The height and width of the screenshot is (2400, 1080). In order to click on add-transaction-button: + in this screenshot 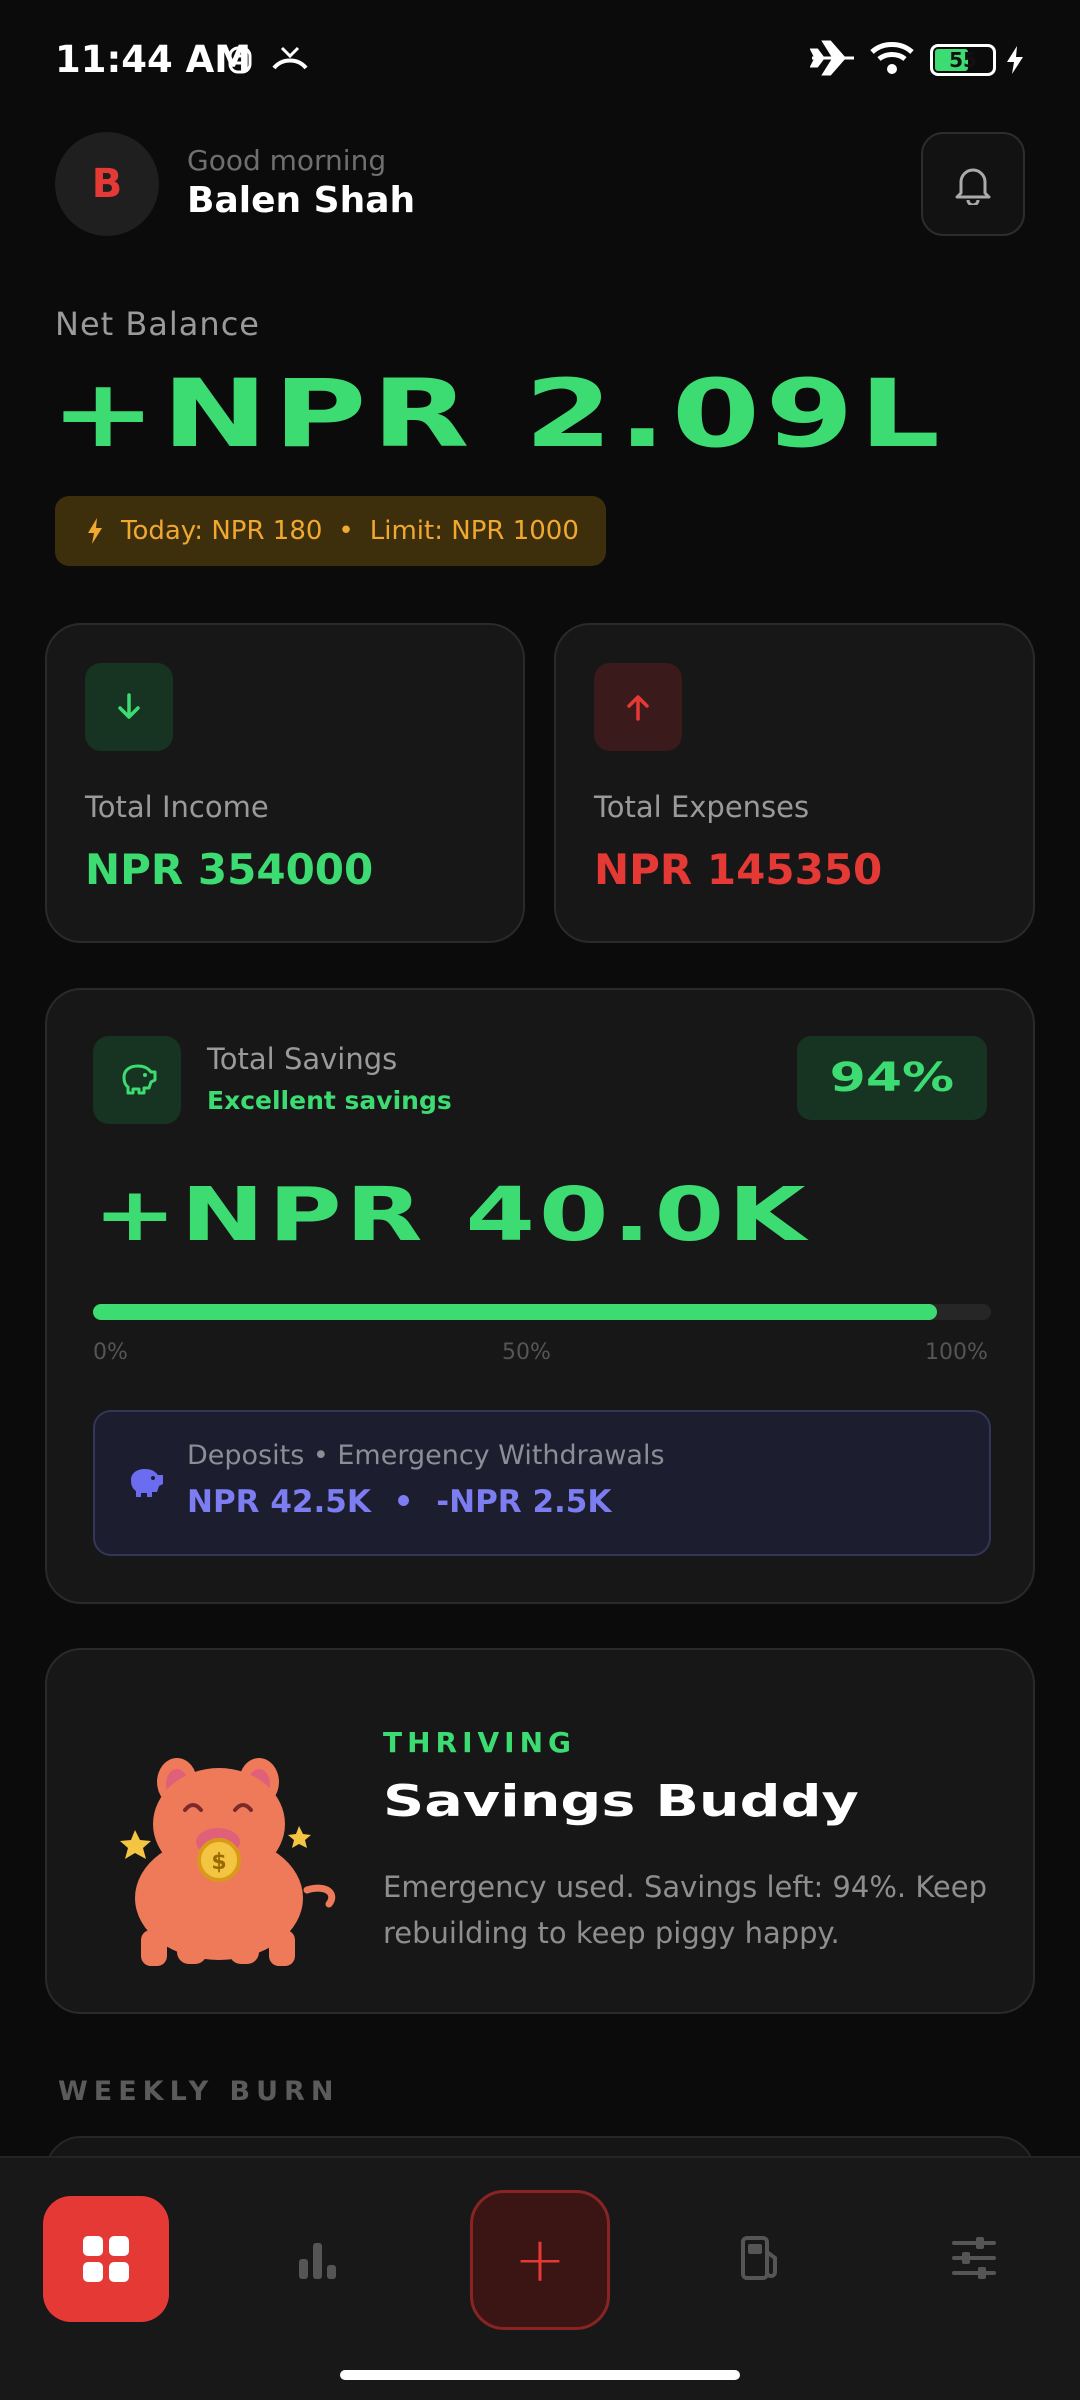, I will do `click(540, 2260)`.